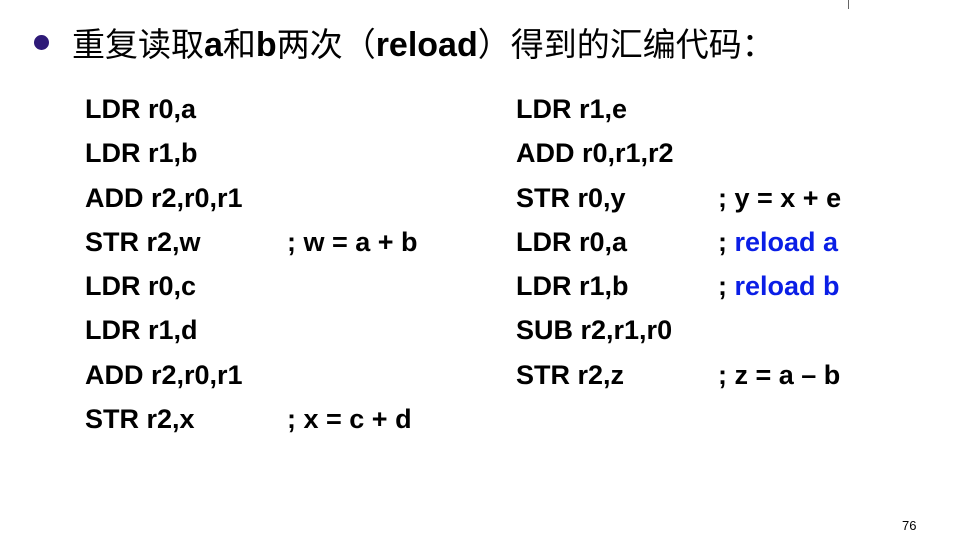 Image resolution: width=959 pixels, height=552 pixels. Describe the element at coordinates (571, 197) in the screenshot. I see `code-instruction: STR r0,y` at that location.